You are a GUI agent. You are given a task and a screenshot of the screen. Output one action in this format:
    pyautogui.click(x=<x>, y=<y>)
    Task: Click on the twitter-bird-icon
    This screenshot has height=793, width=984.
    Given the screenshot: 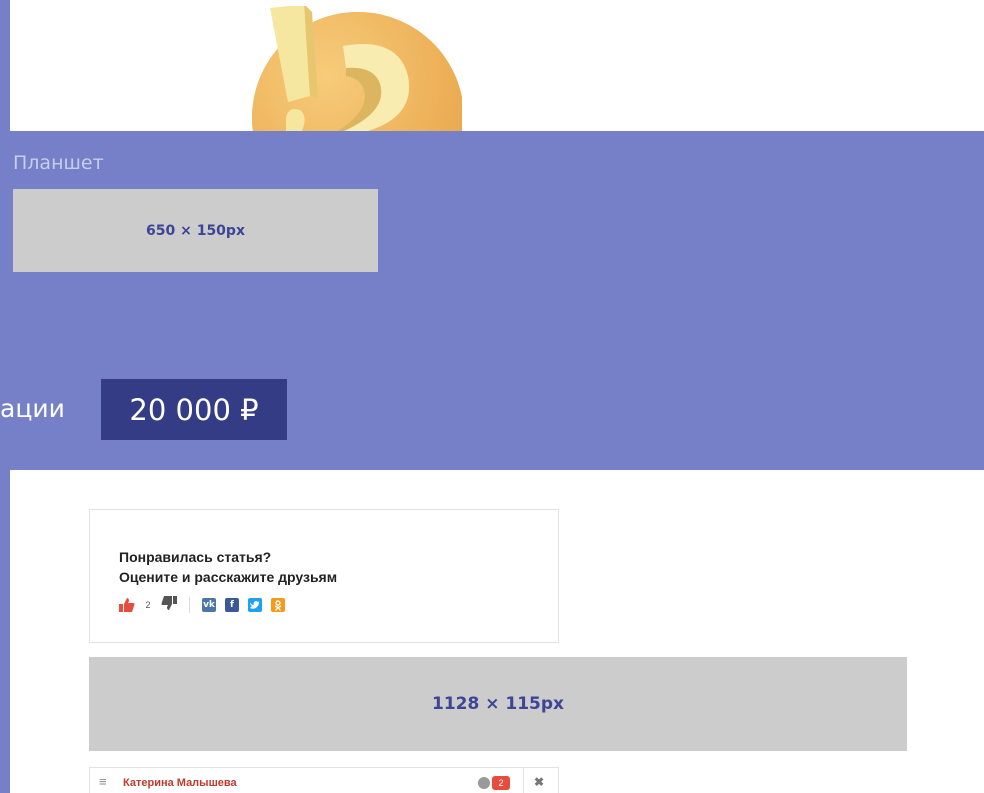 What is the action you would take?
    pyautogui.click(x=255, y=604)
    